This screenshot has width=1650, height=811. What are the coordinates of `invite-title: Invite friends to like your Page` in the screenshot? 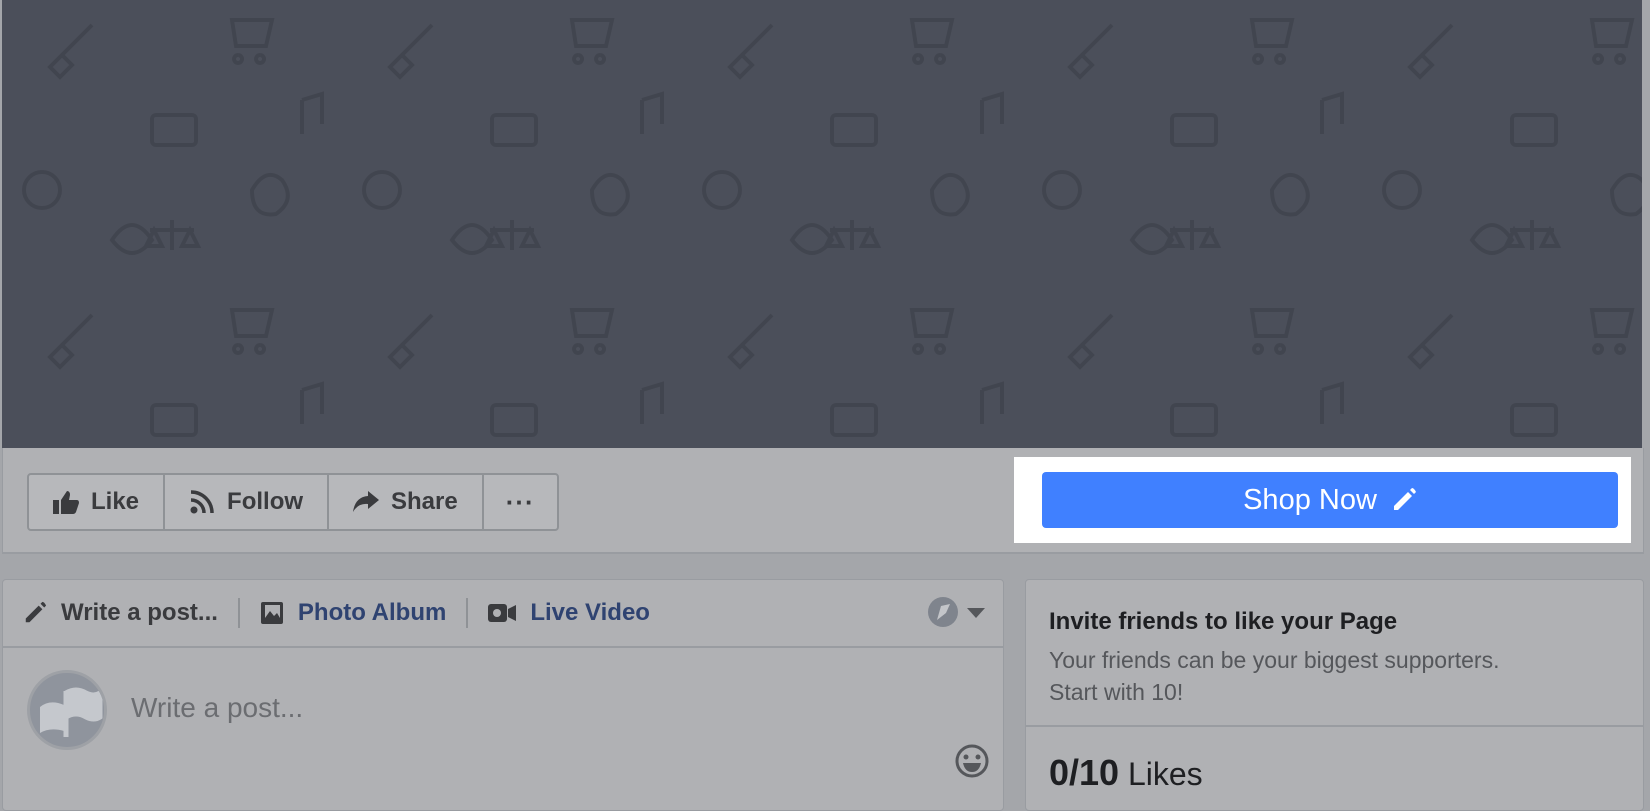 It's located at (1223, 621).